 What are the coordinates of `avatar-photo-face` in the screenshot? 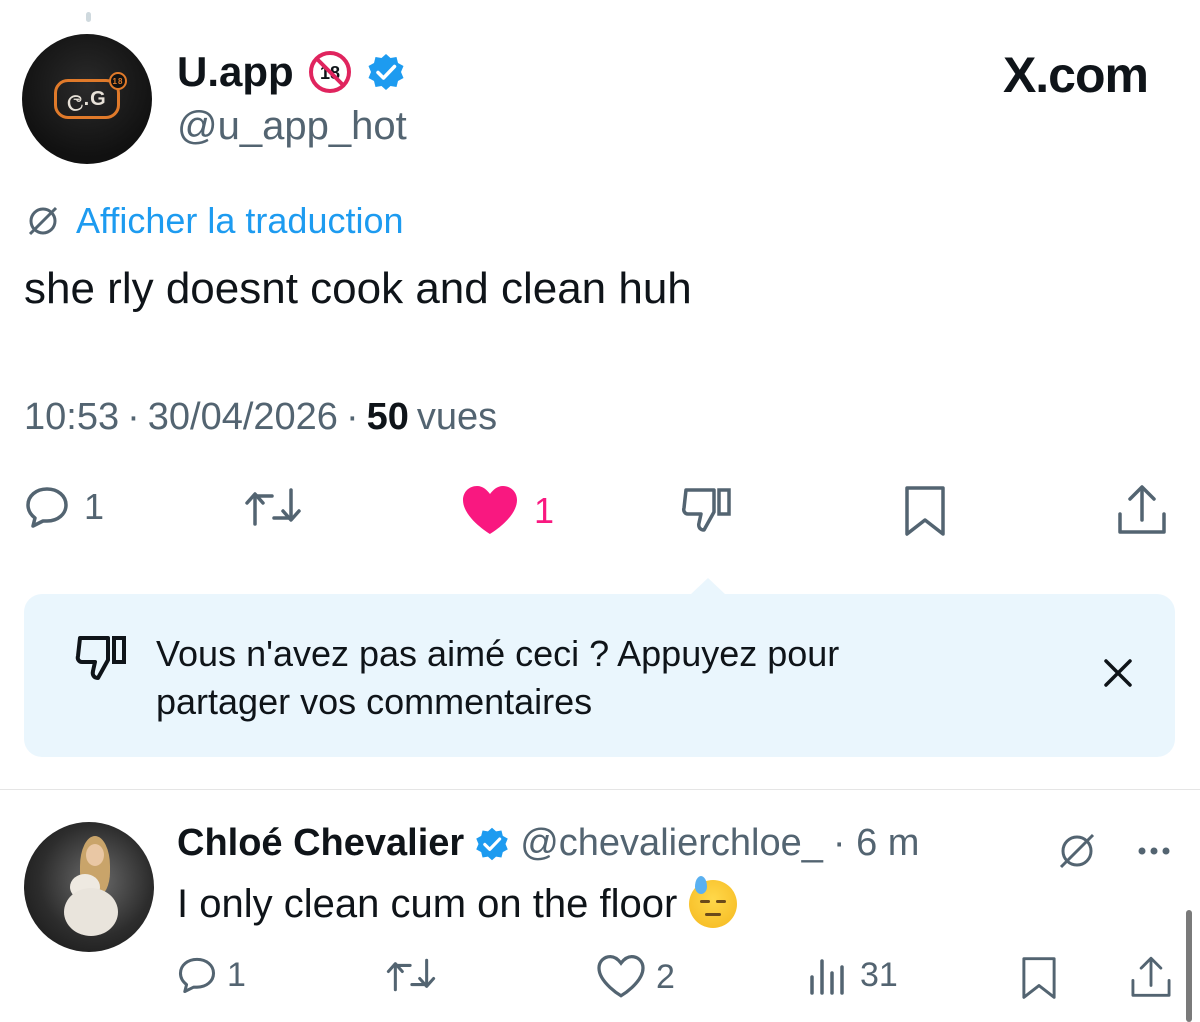 It's located at (95, 855).